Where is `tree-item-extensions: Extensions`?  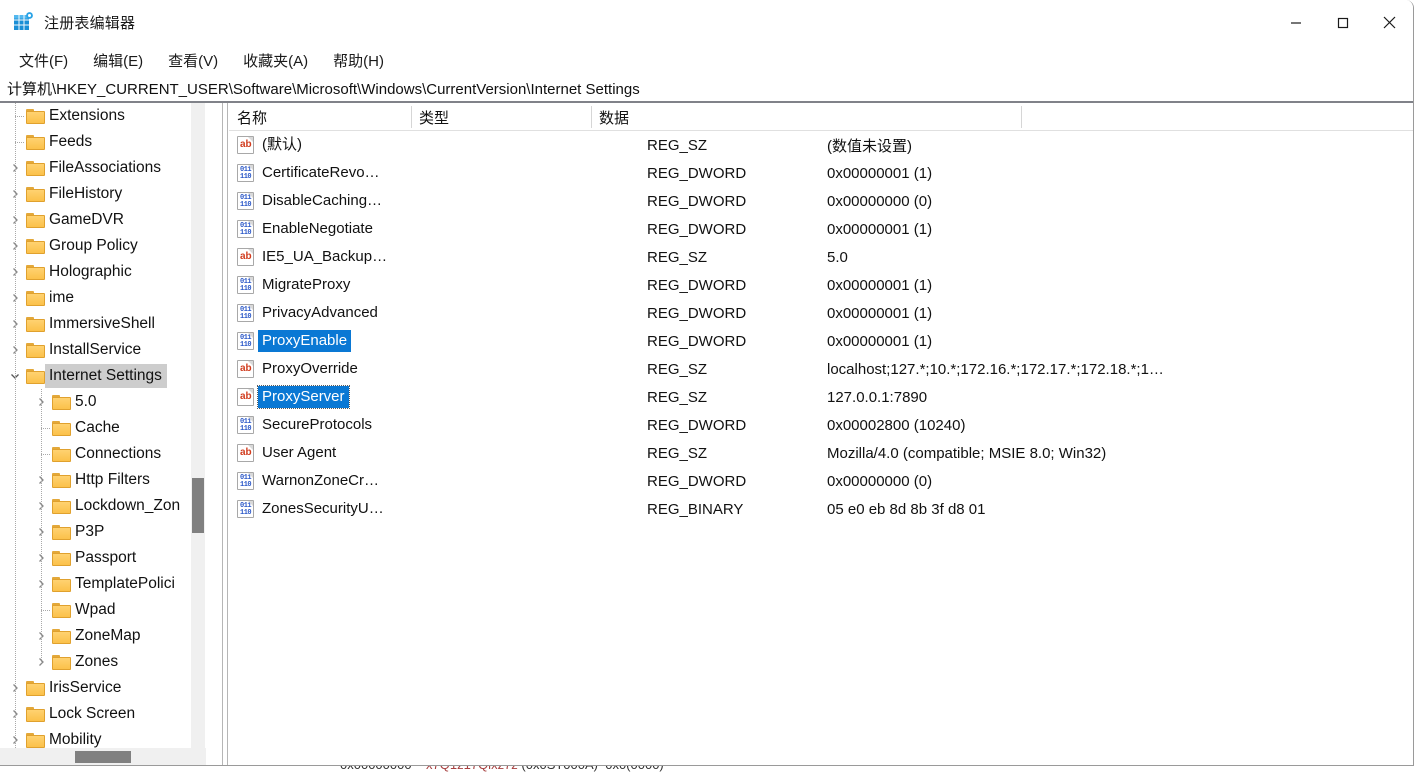 tree-item-extensions: Extensions is located at coordinates (103, 116).